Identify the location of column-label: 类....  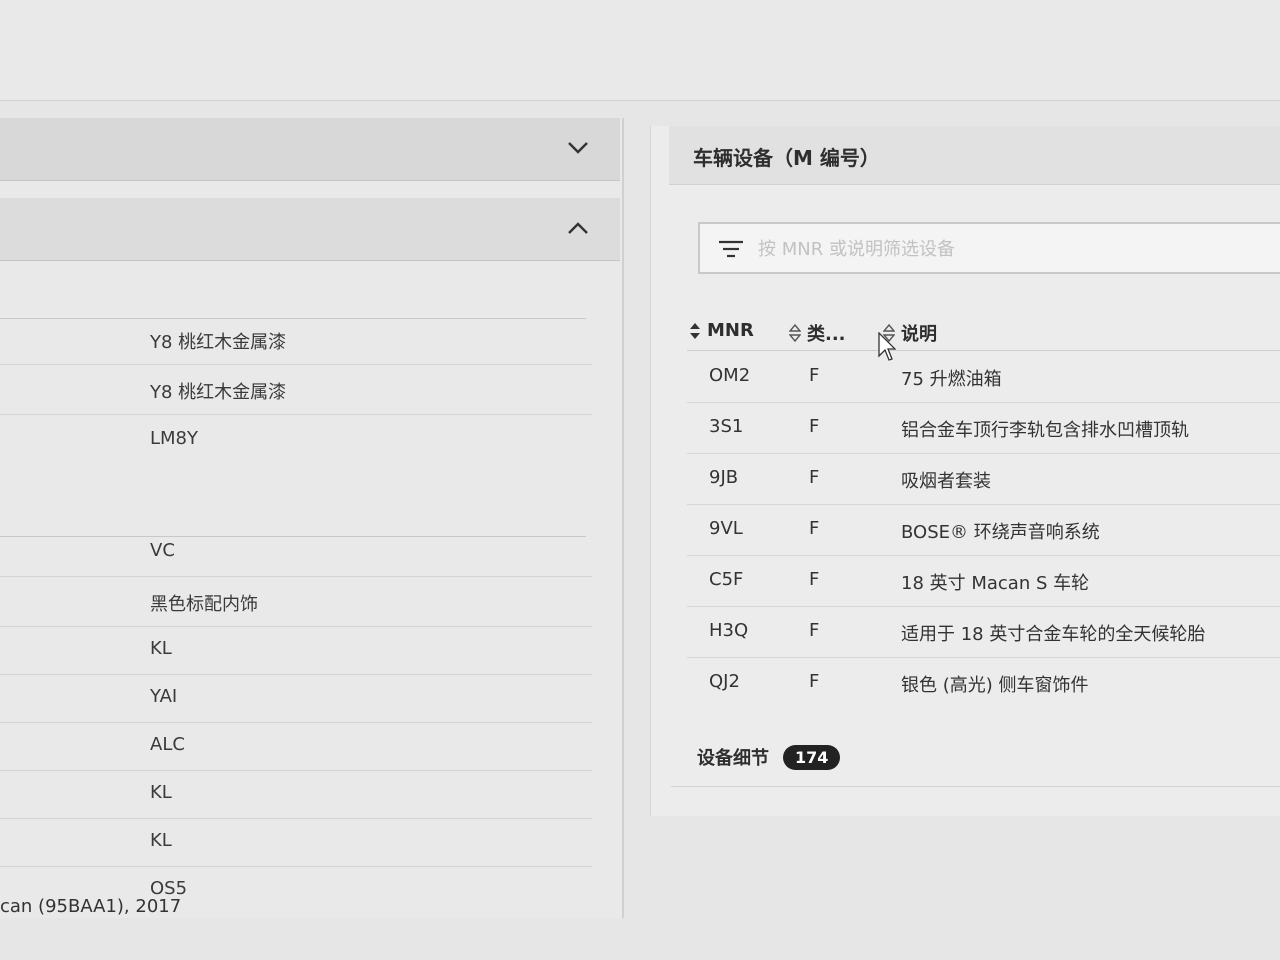
(826, 334).